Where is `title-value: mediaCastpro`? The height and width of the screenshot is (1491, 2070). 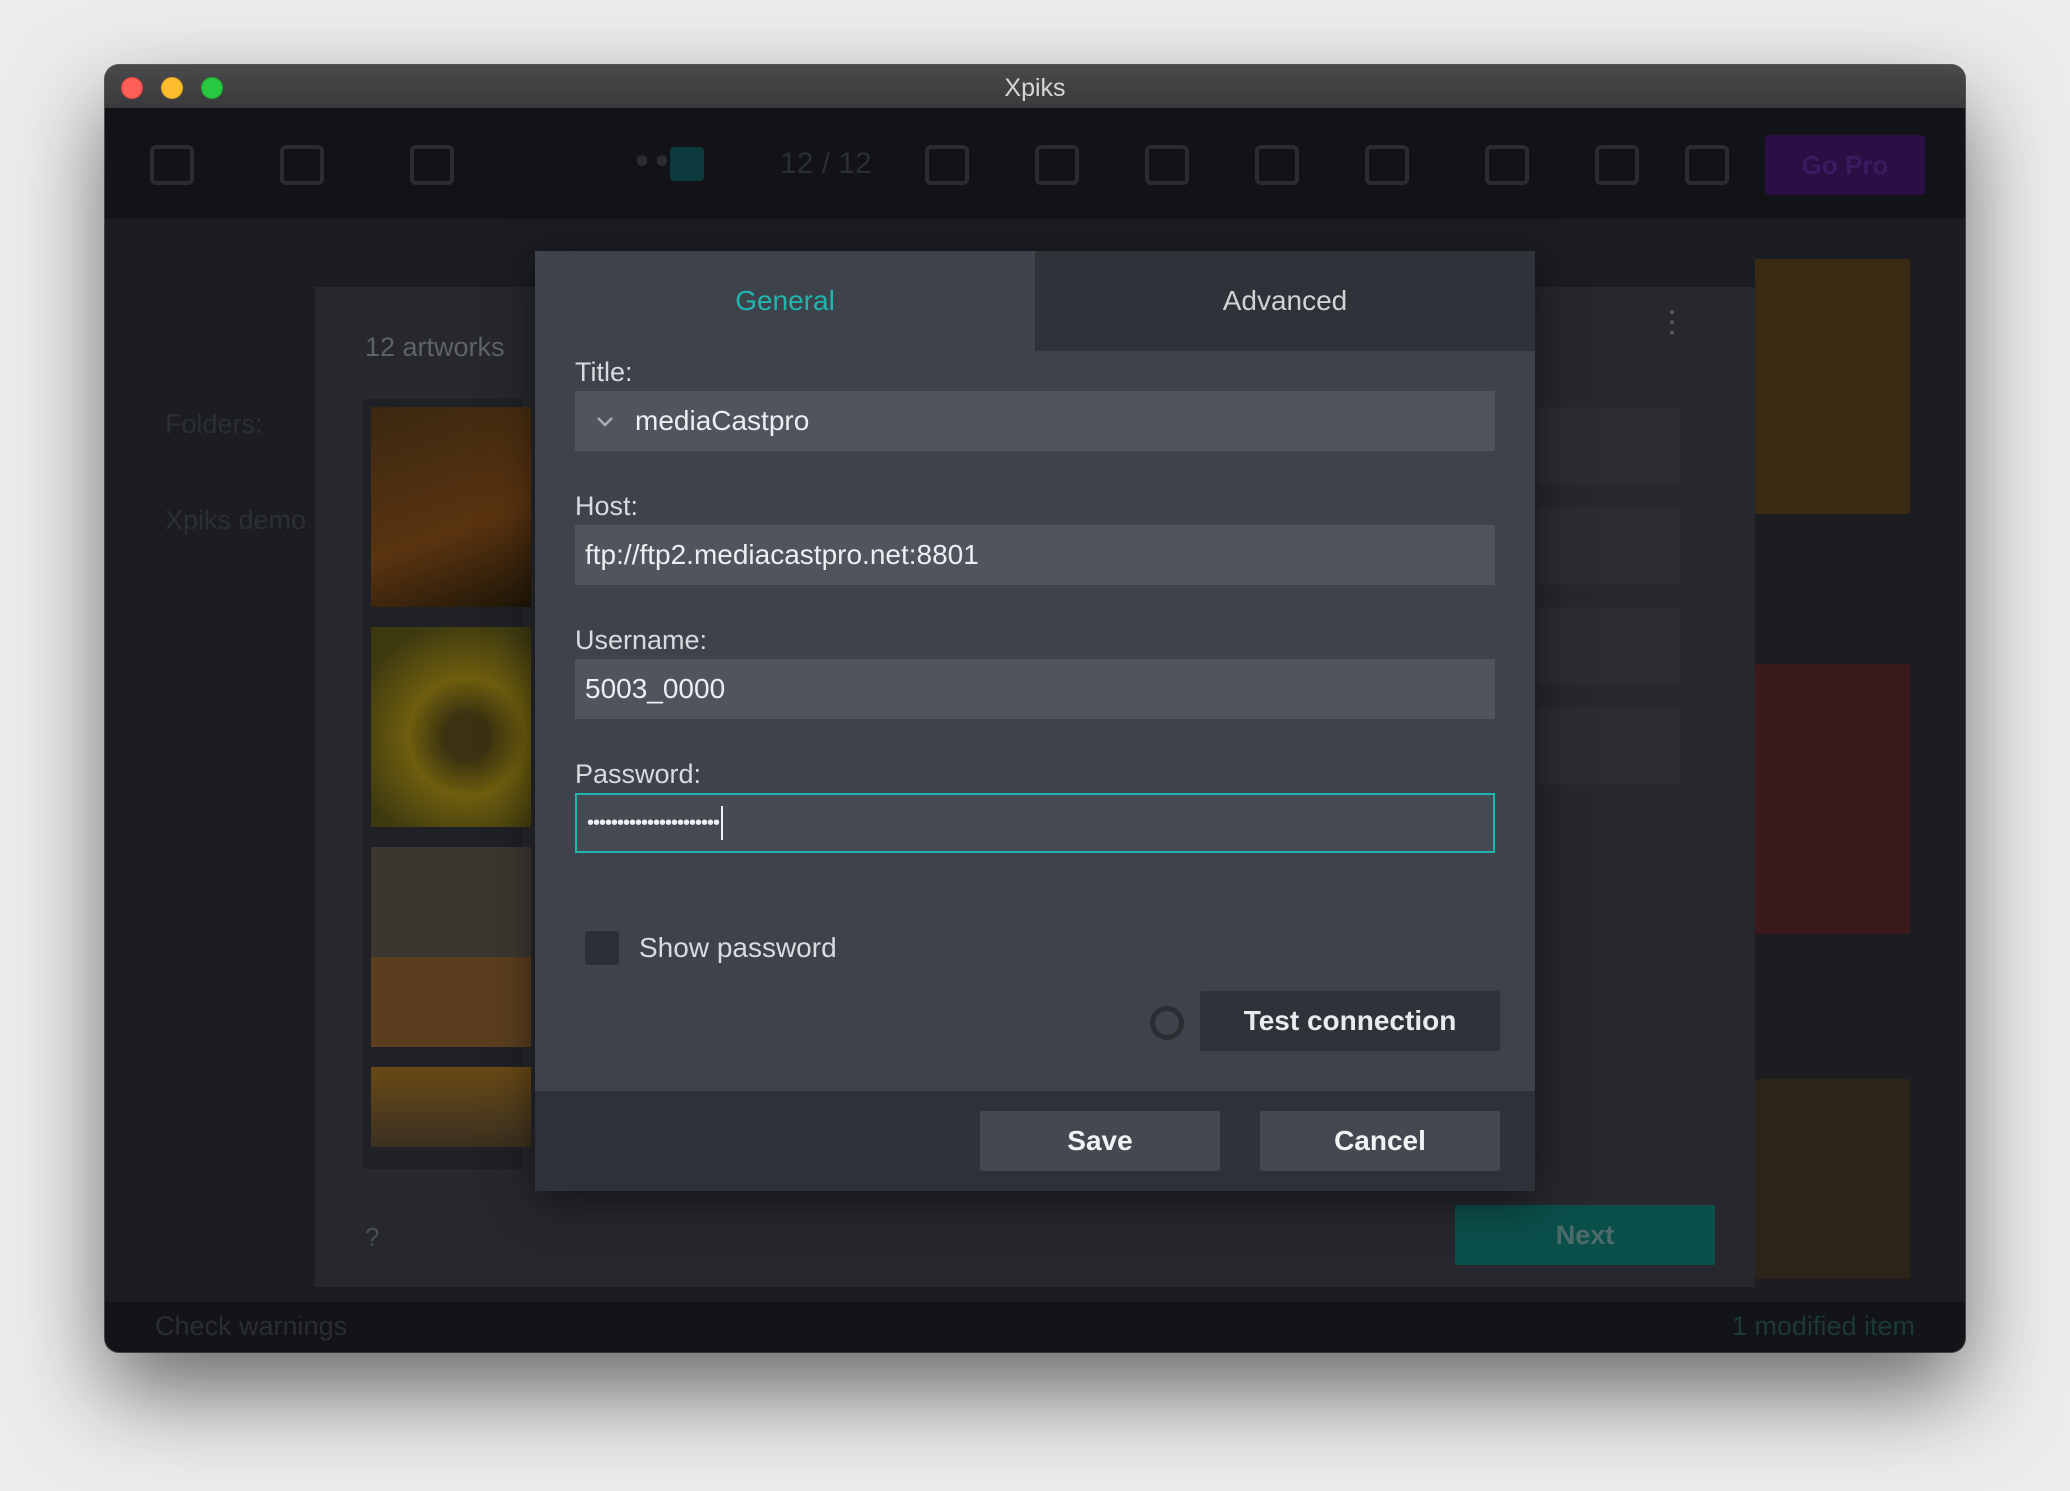 title-value: mediaCastpro is located at coordinates (722, 420).